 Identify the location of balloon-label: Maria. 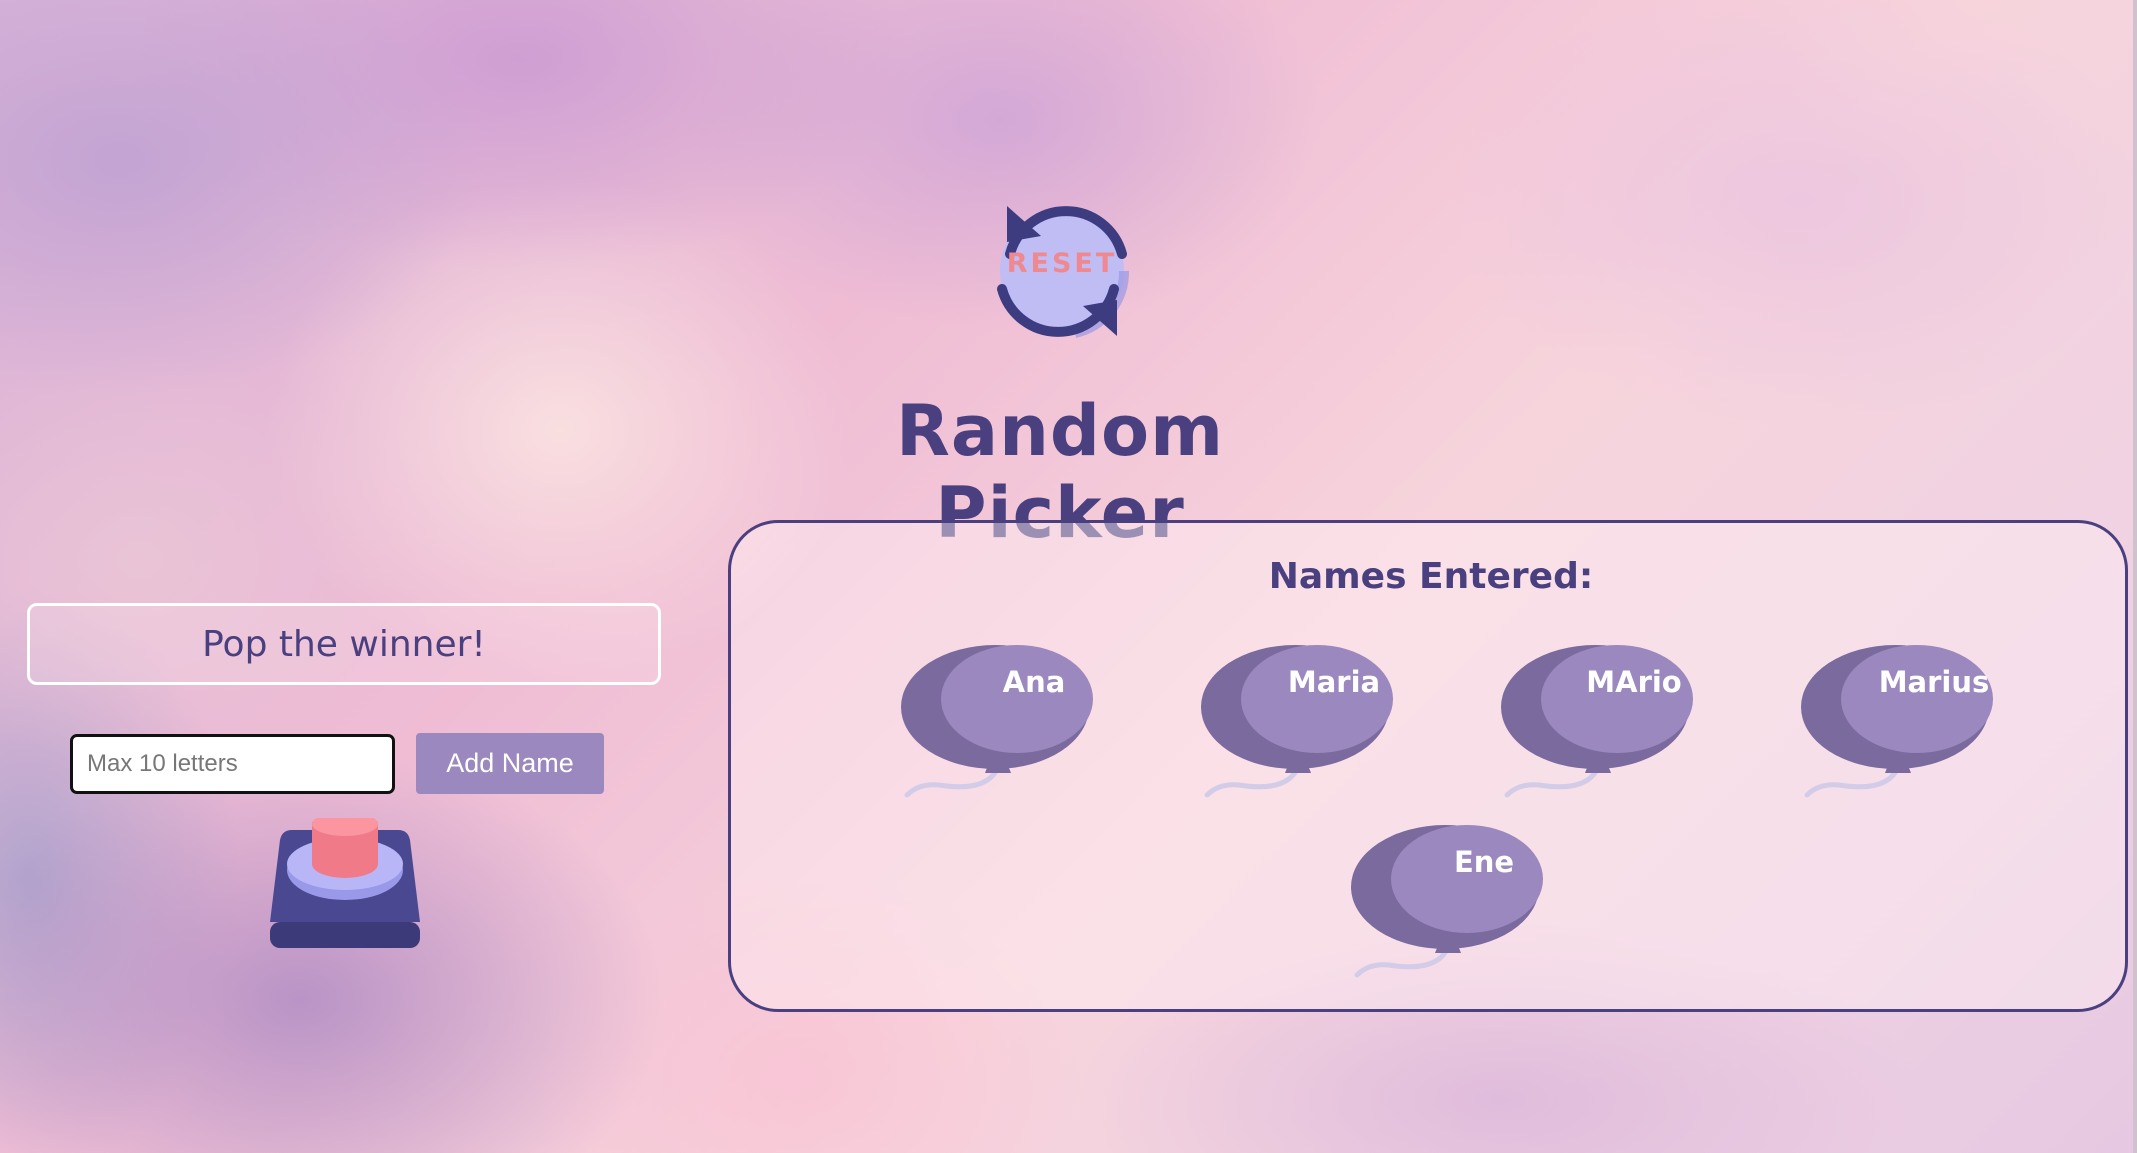
(1334, 682).